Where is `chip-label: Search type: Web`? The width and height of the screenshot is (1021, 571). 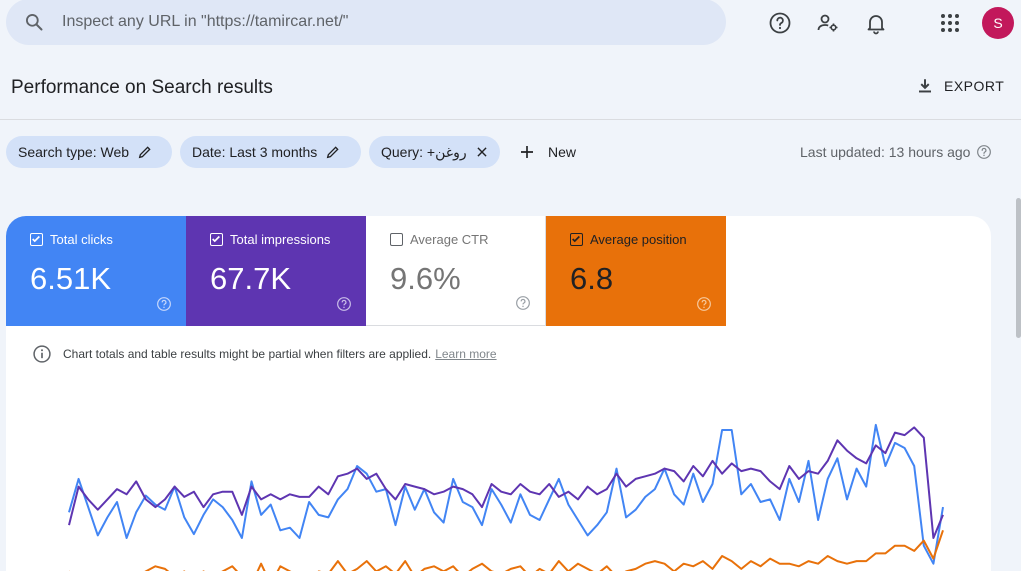 chip-label: Search type: Web is located at coordinates (74, 152).